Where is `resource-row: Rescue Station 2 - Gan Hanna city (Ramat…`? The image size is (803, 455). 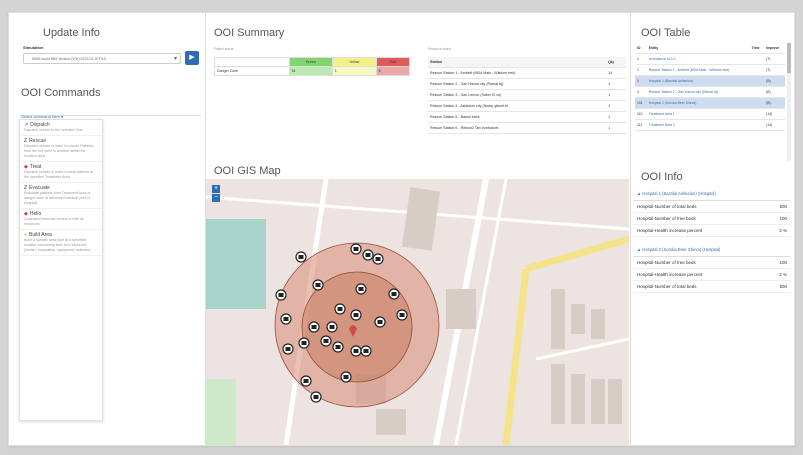 resource-row: Rescue Station 2 - Gan Hanna city (Ramat… is located at coordinates (527, 84).